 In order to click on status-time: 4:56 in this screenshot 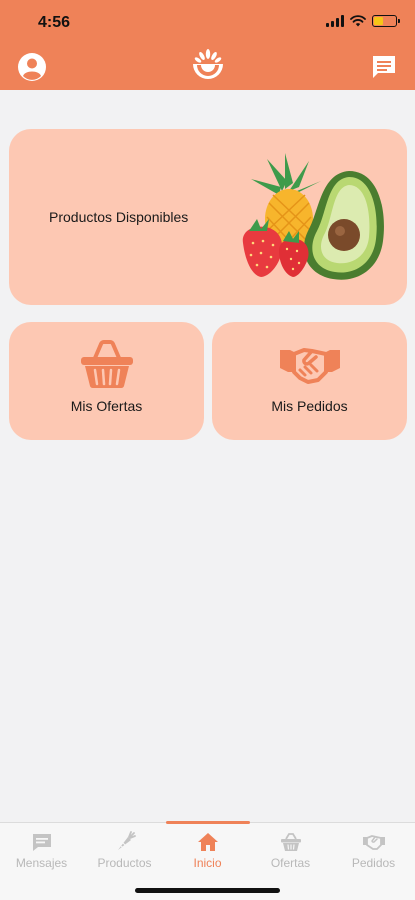, I will do `click(54, 22)`.